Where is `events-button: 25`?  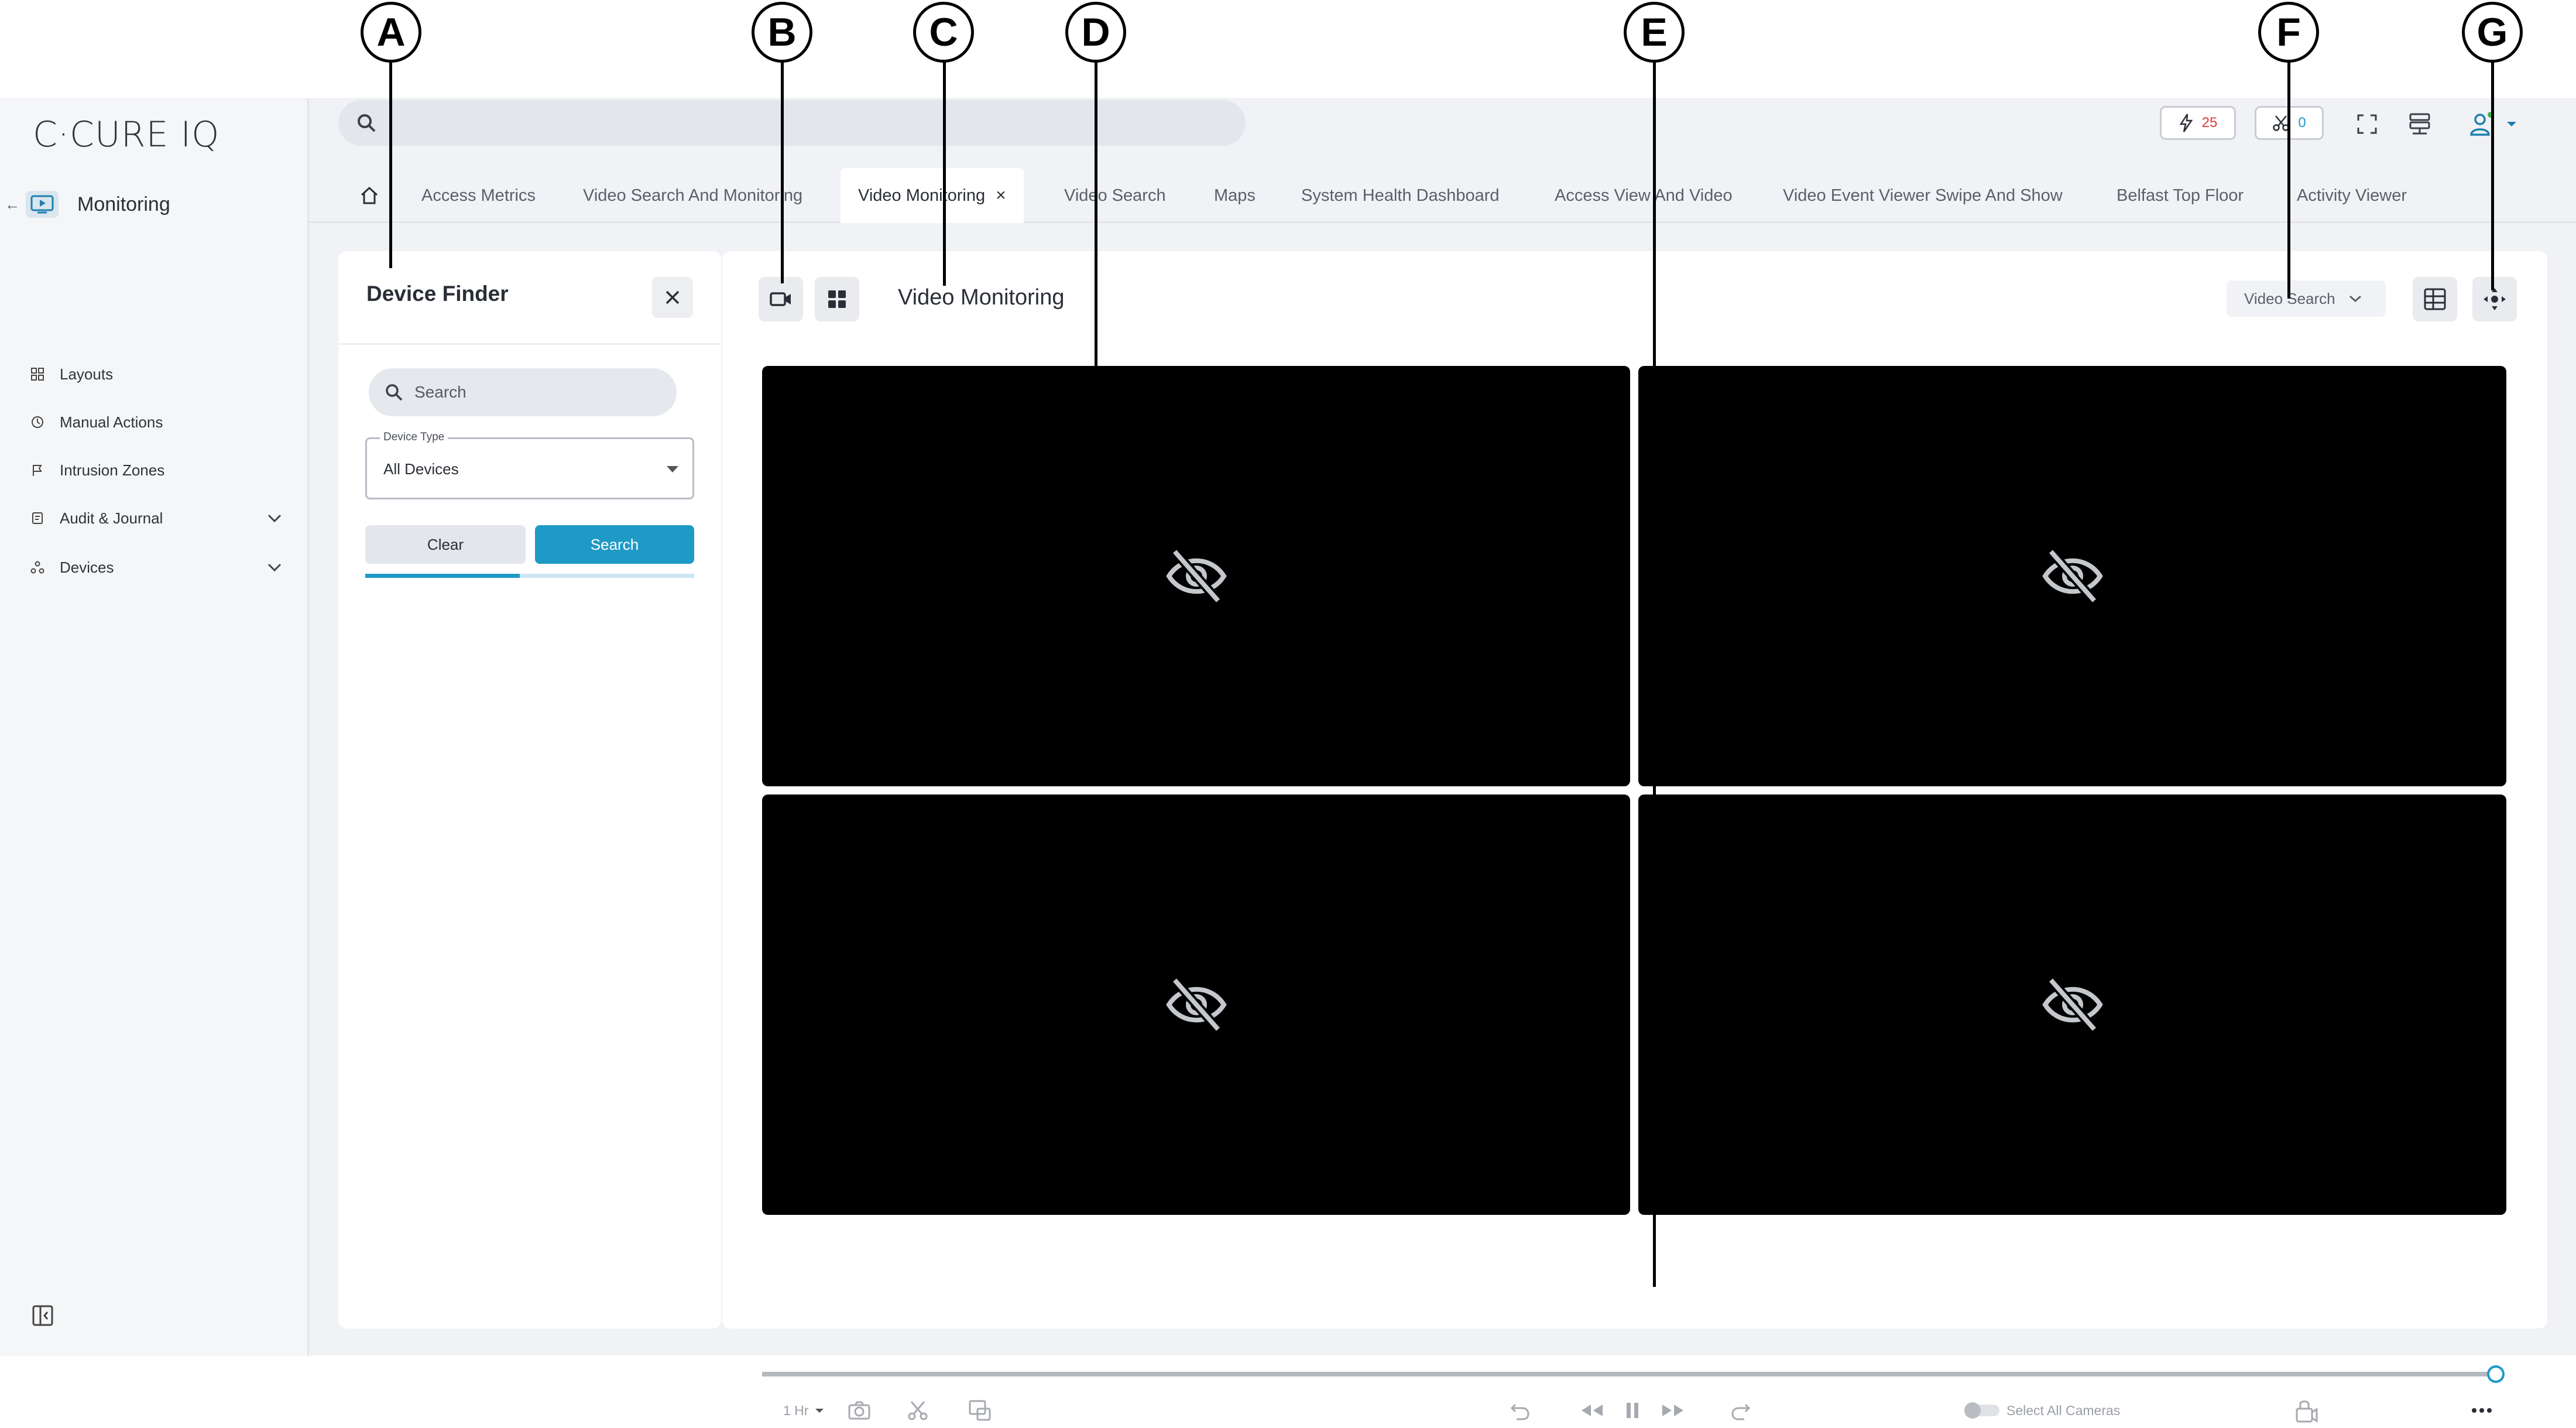 events-button: 25 is located at coordinates (2198, 123).